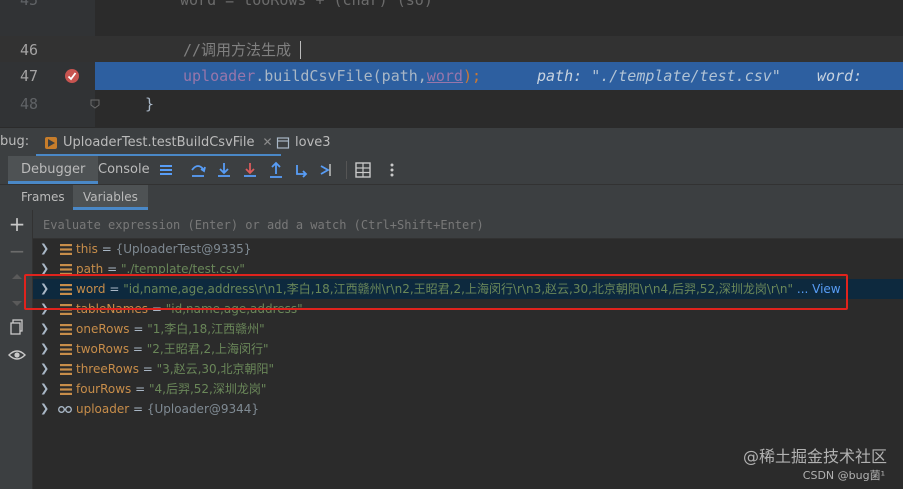  Describe the element at coordinates (468, 329) in the screenshot. I see `variable-row-onerows: ❯ oneRows = "1,李白,18,江西赣州"` at that location.